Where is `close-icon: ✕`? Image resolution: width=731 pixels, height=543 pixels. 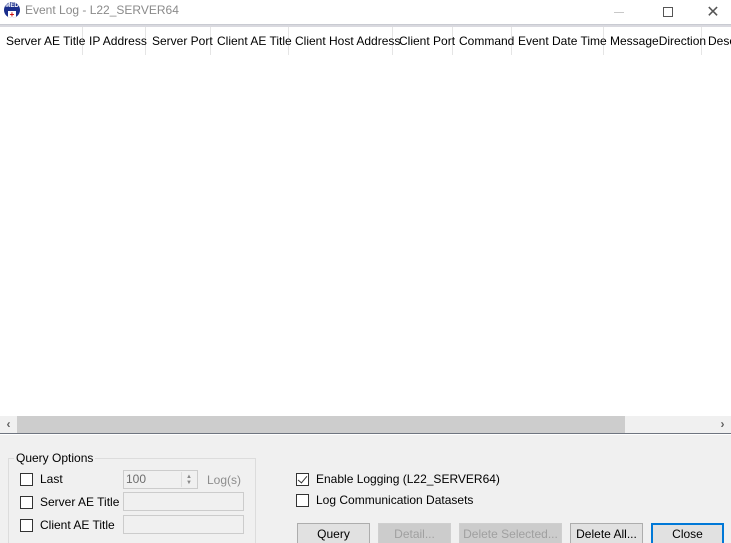
close-icon: ✕ is located at coordinates (713, 12).